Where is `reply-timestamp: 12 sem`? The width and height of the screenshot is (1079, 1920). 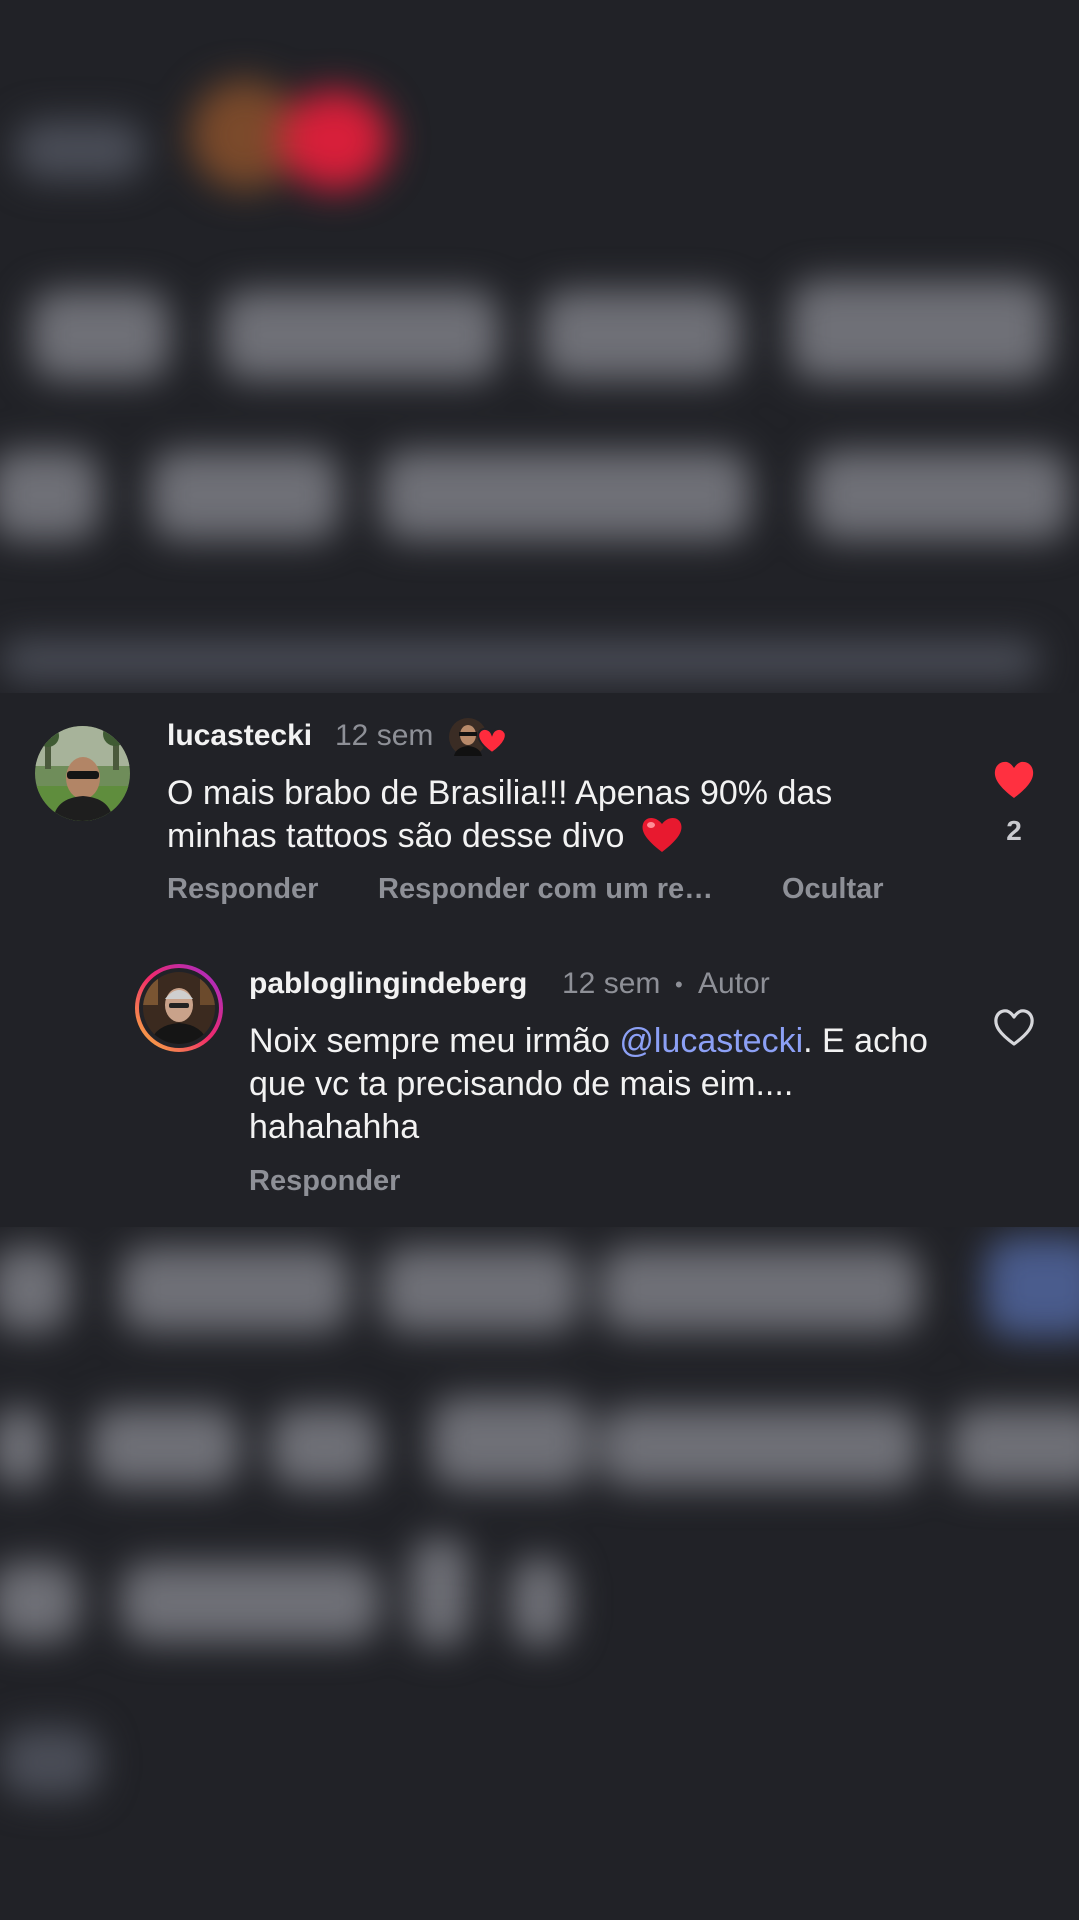
reply-timestamp: 12 sem is located at coordinates (611, 983).